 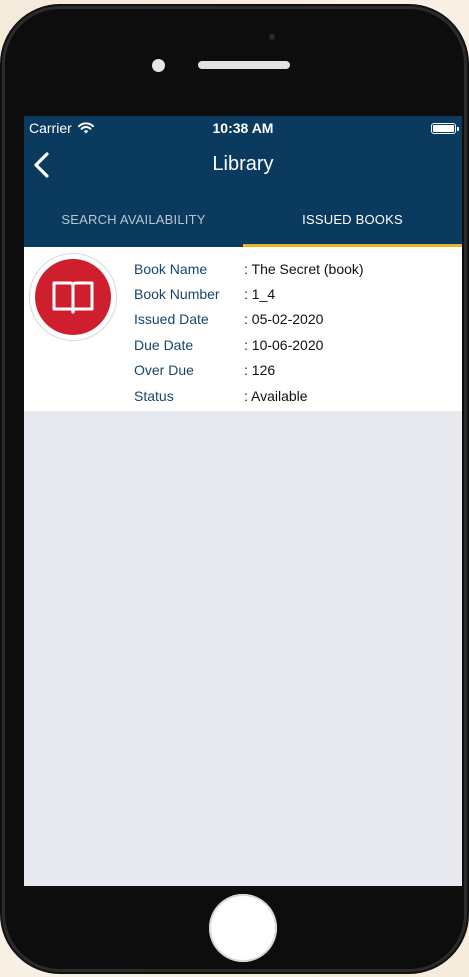 I want to click on detail-row-book-name: Book Name : The Secret (book), so click(x=249, y=268).